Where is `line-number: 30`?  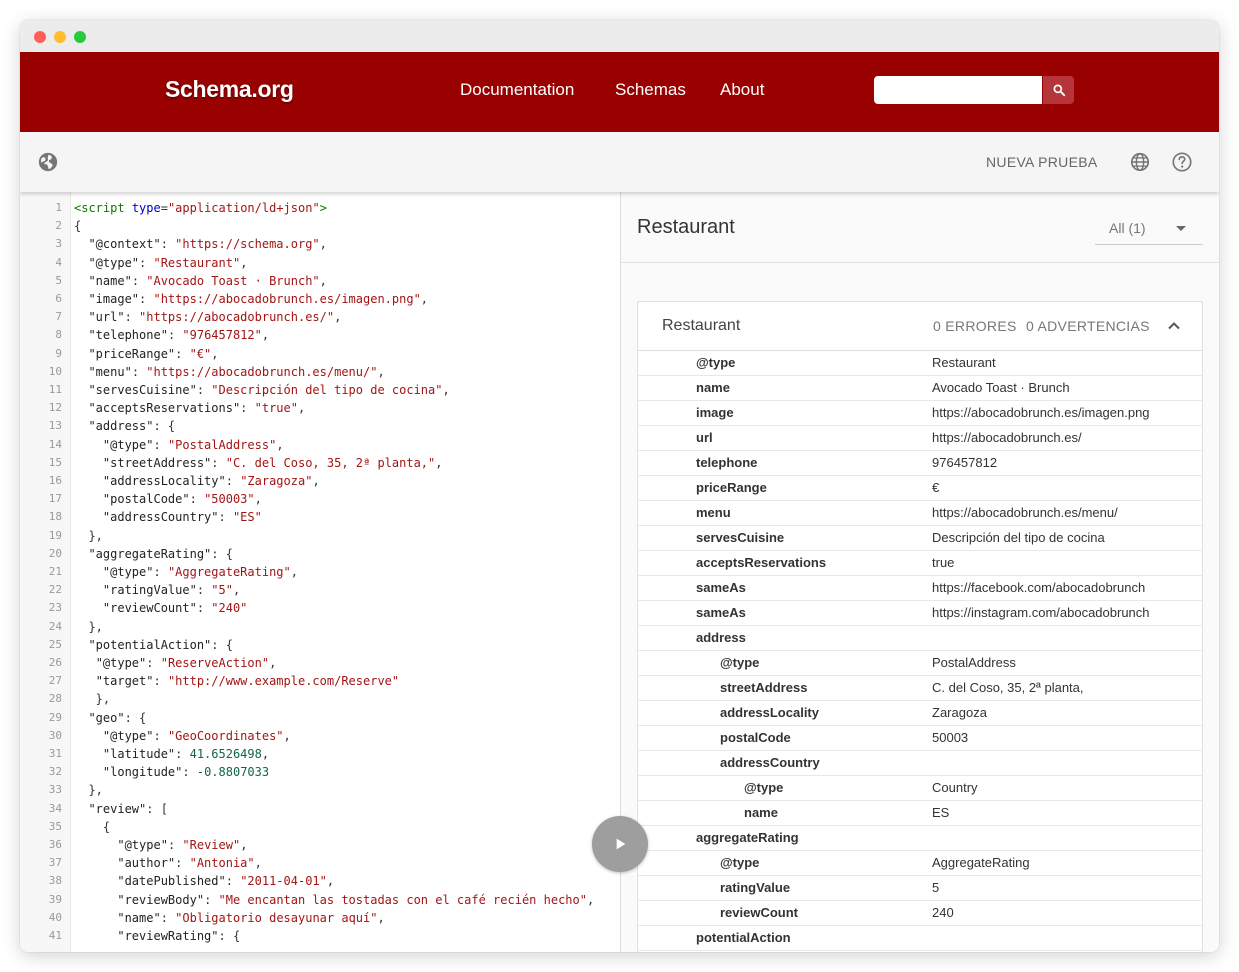 line-number: 30 is located at coordinates (55, 735).